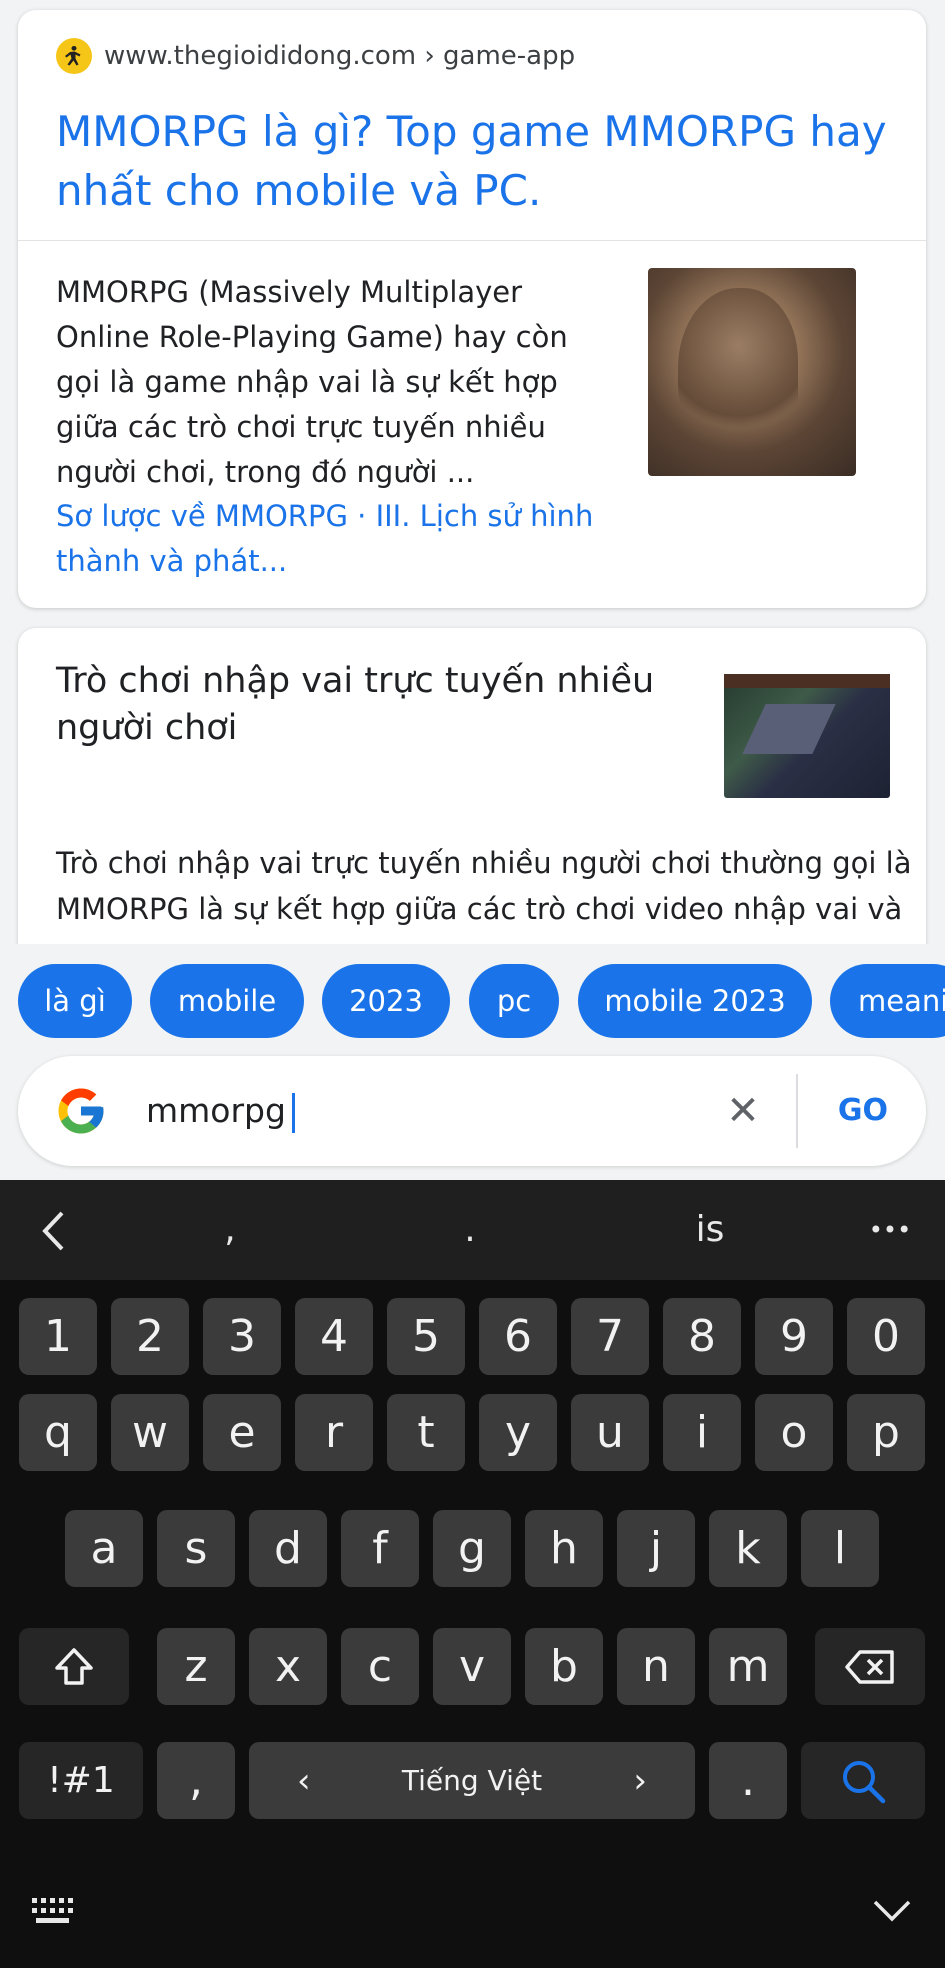  What do you see at coordinates (220, 1111) in the screenshot?
I see `search-input: mmorpg` at bounding box center [220, 1111].